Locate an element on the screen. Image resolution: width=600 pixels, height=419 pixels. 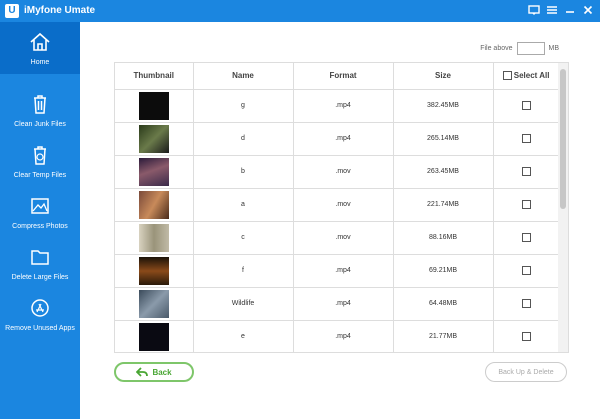
file-name: a is located at coordinates (243, 205).